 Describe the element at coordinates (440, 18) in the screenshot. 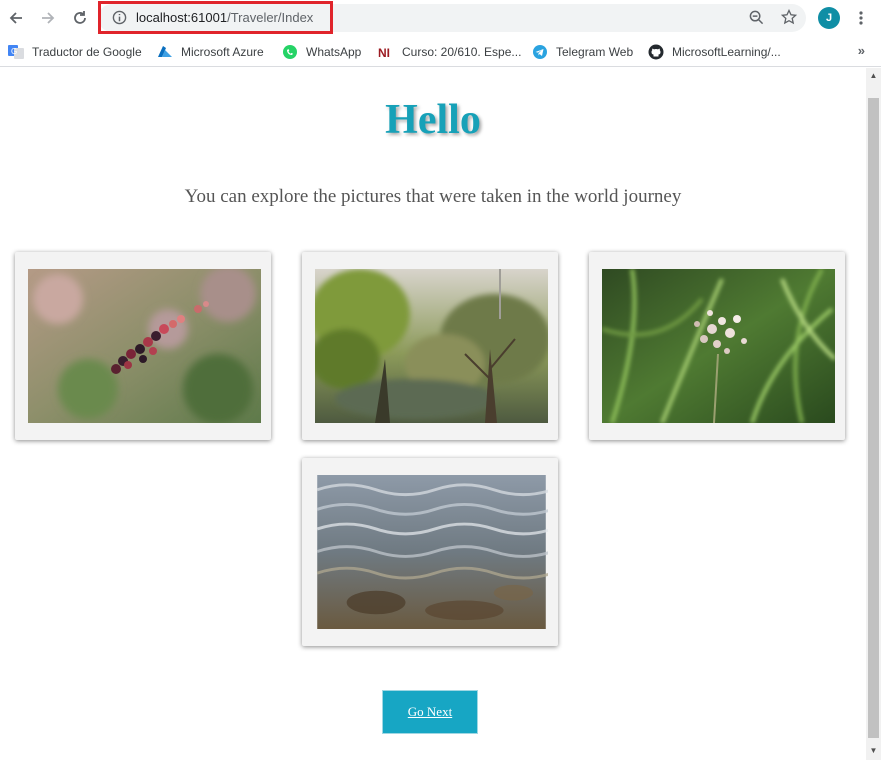

I see `browser-toolbar: localhost:61001/Traveler/Index J` at that location.